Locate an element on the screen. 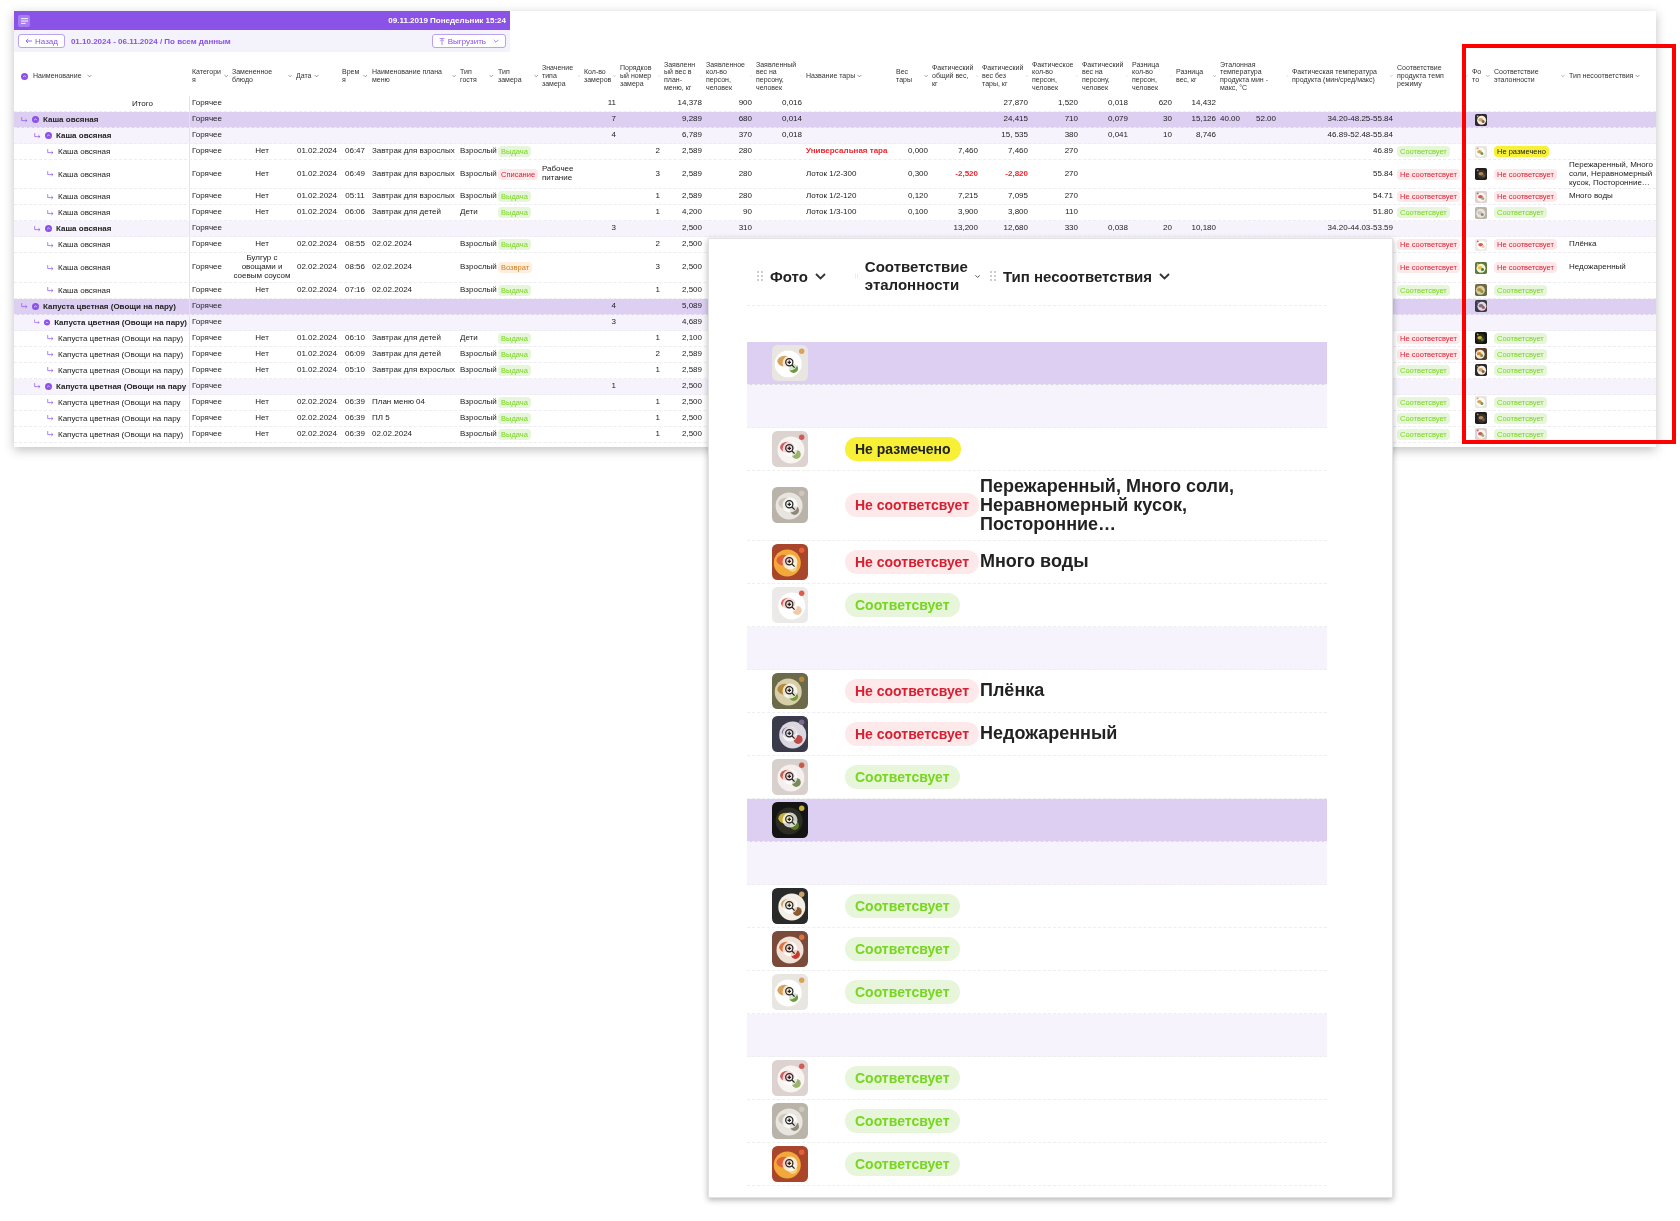 The width and height of the screenshot is (1680, 1221). table-cell: 3,900 is located at coordinates (967, 213).